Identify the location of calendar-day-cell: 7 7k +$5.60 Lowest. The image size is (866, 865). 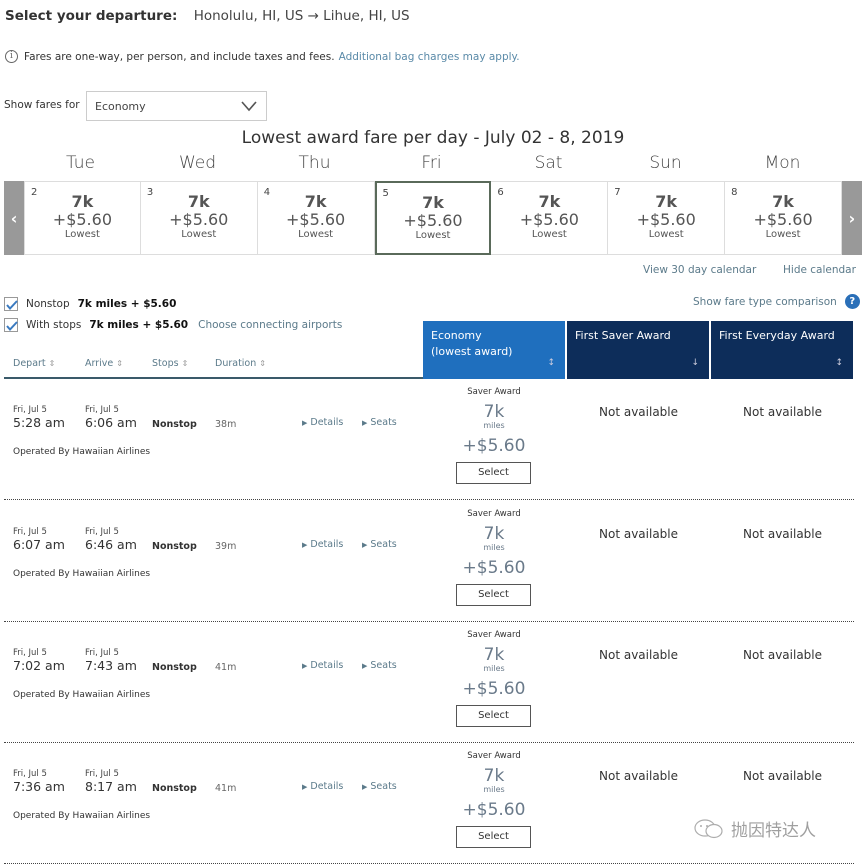
(667, 218).